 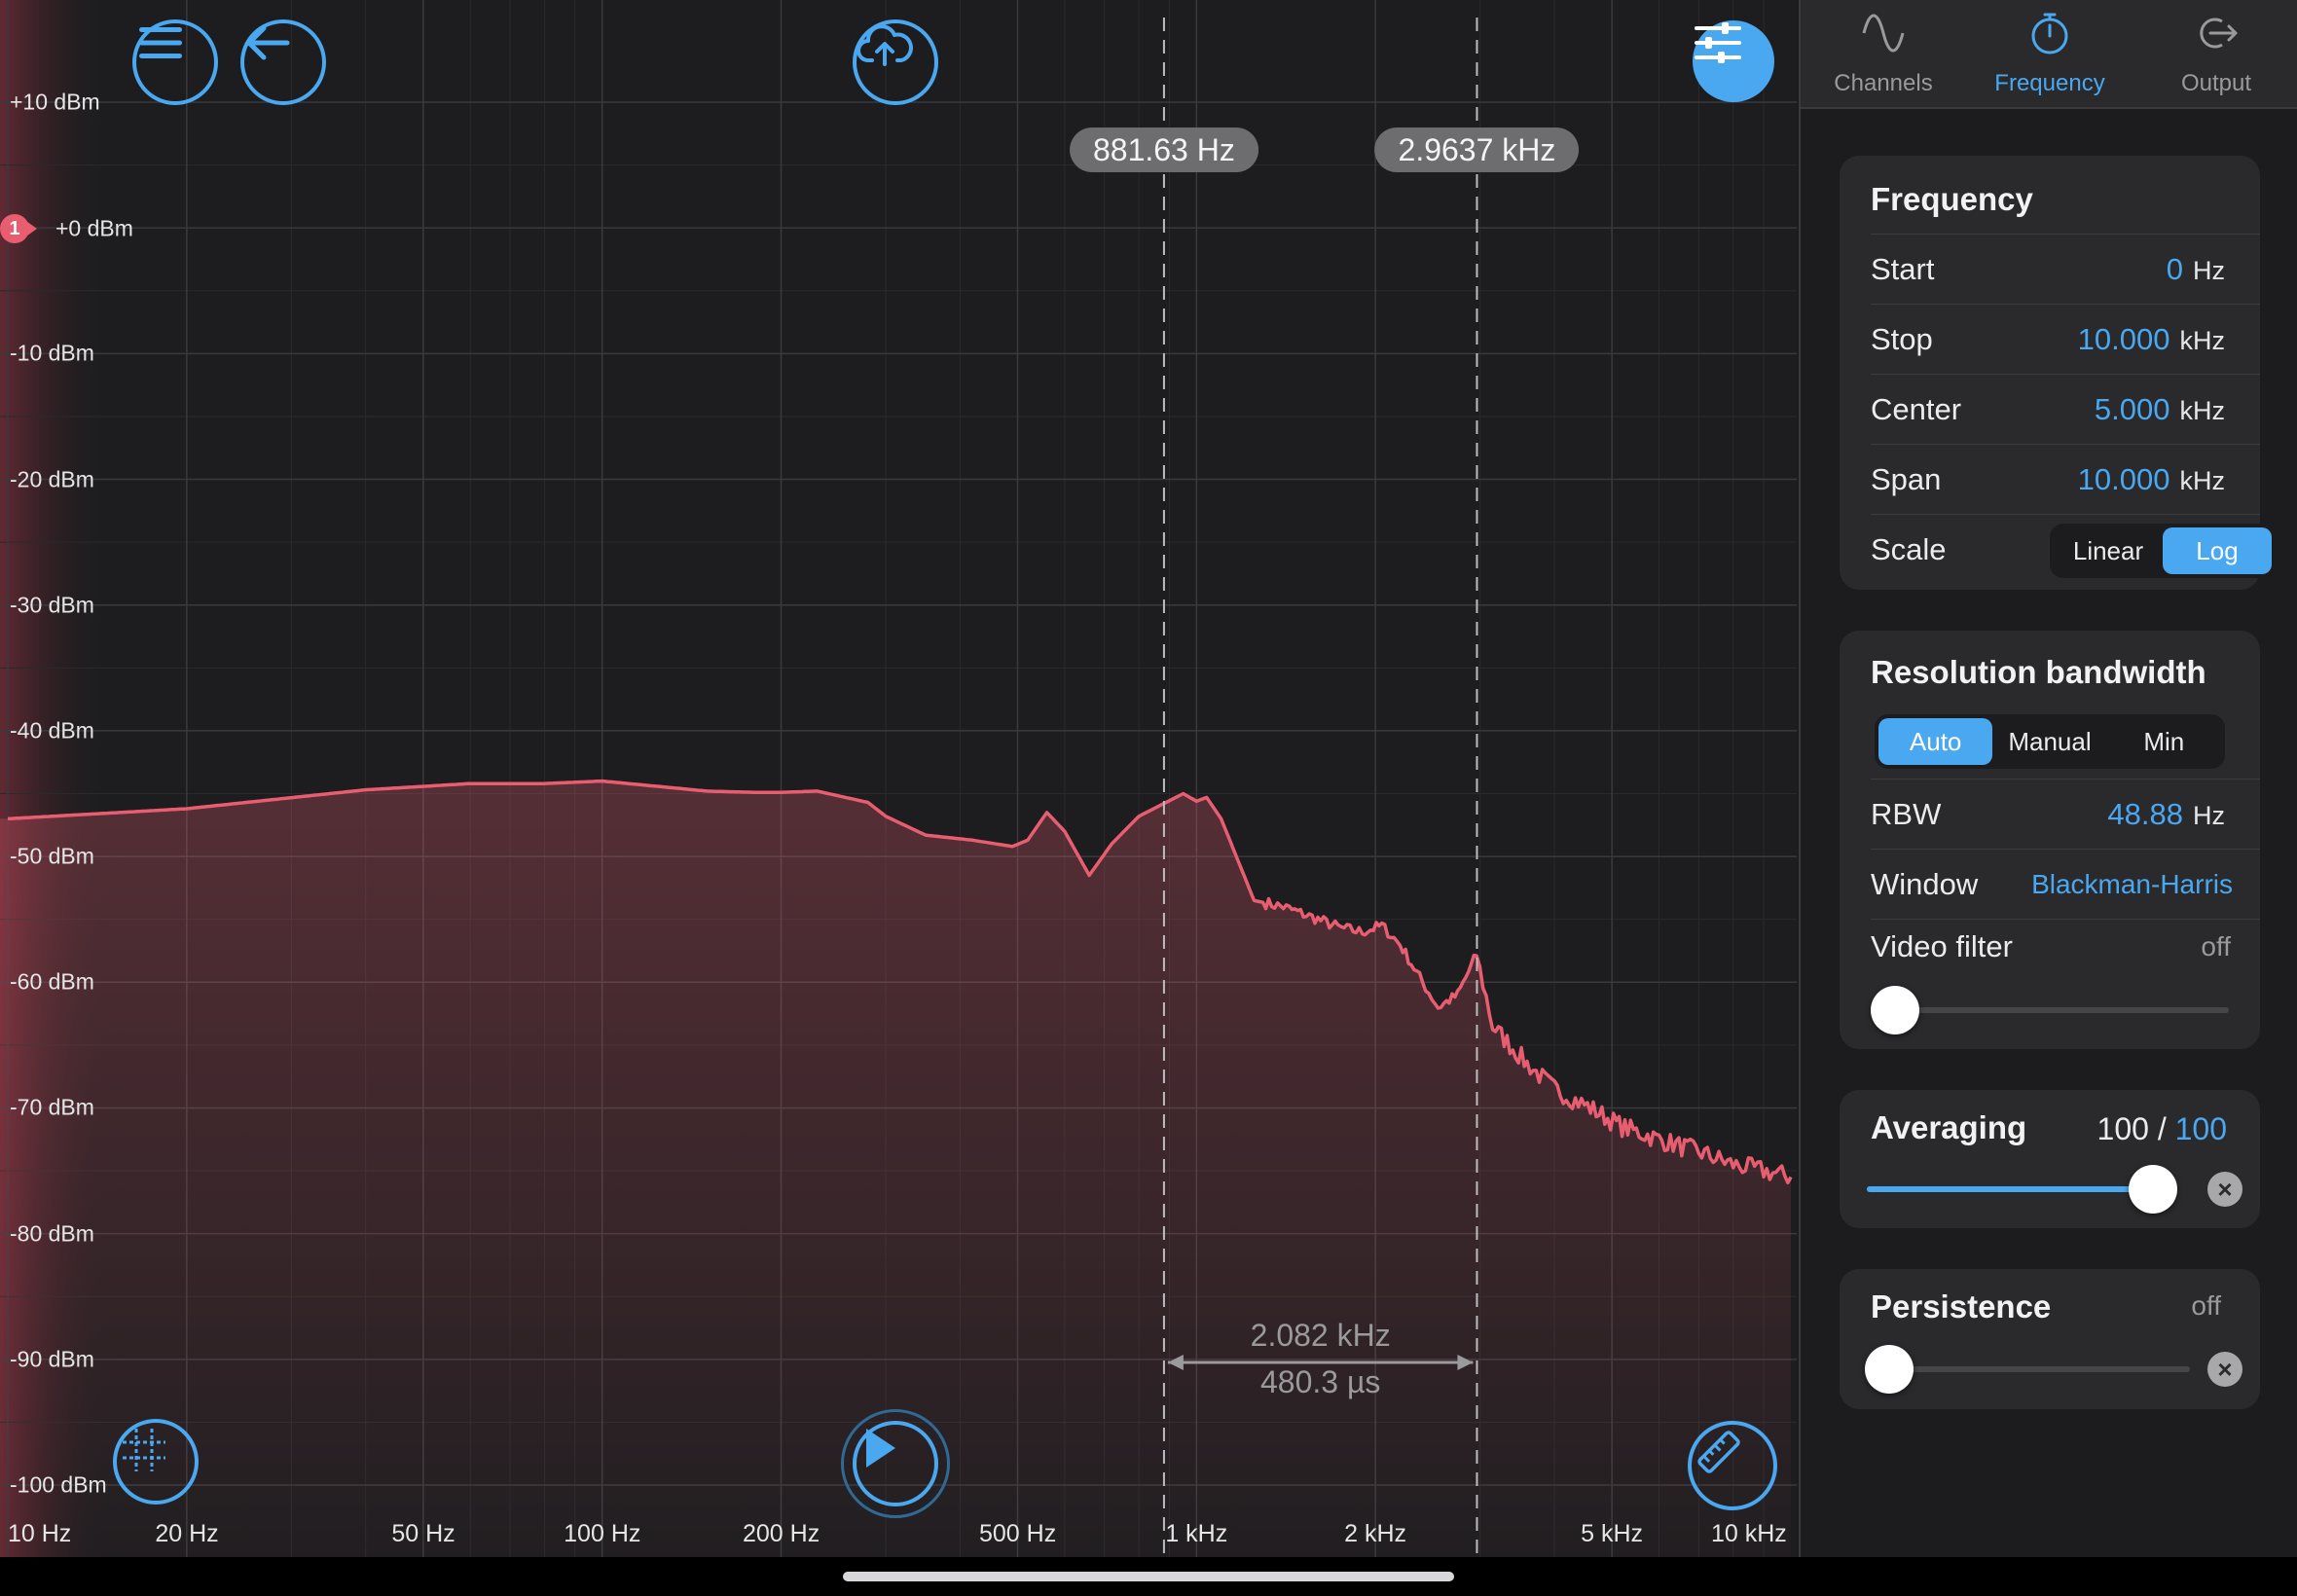 I want to click on rbw-mode-min: Min, so click(x=2164, y=741).